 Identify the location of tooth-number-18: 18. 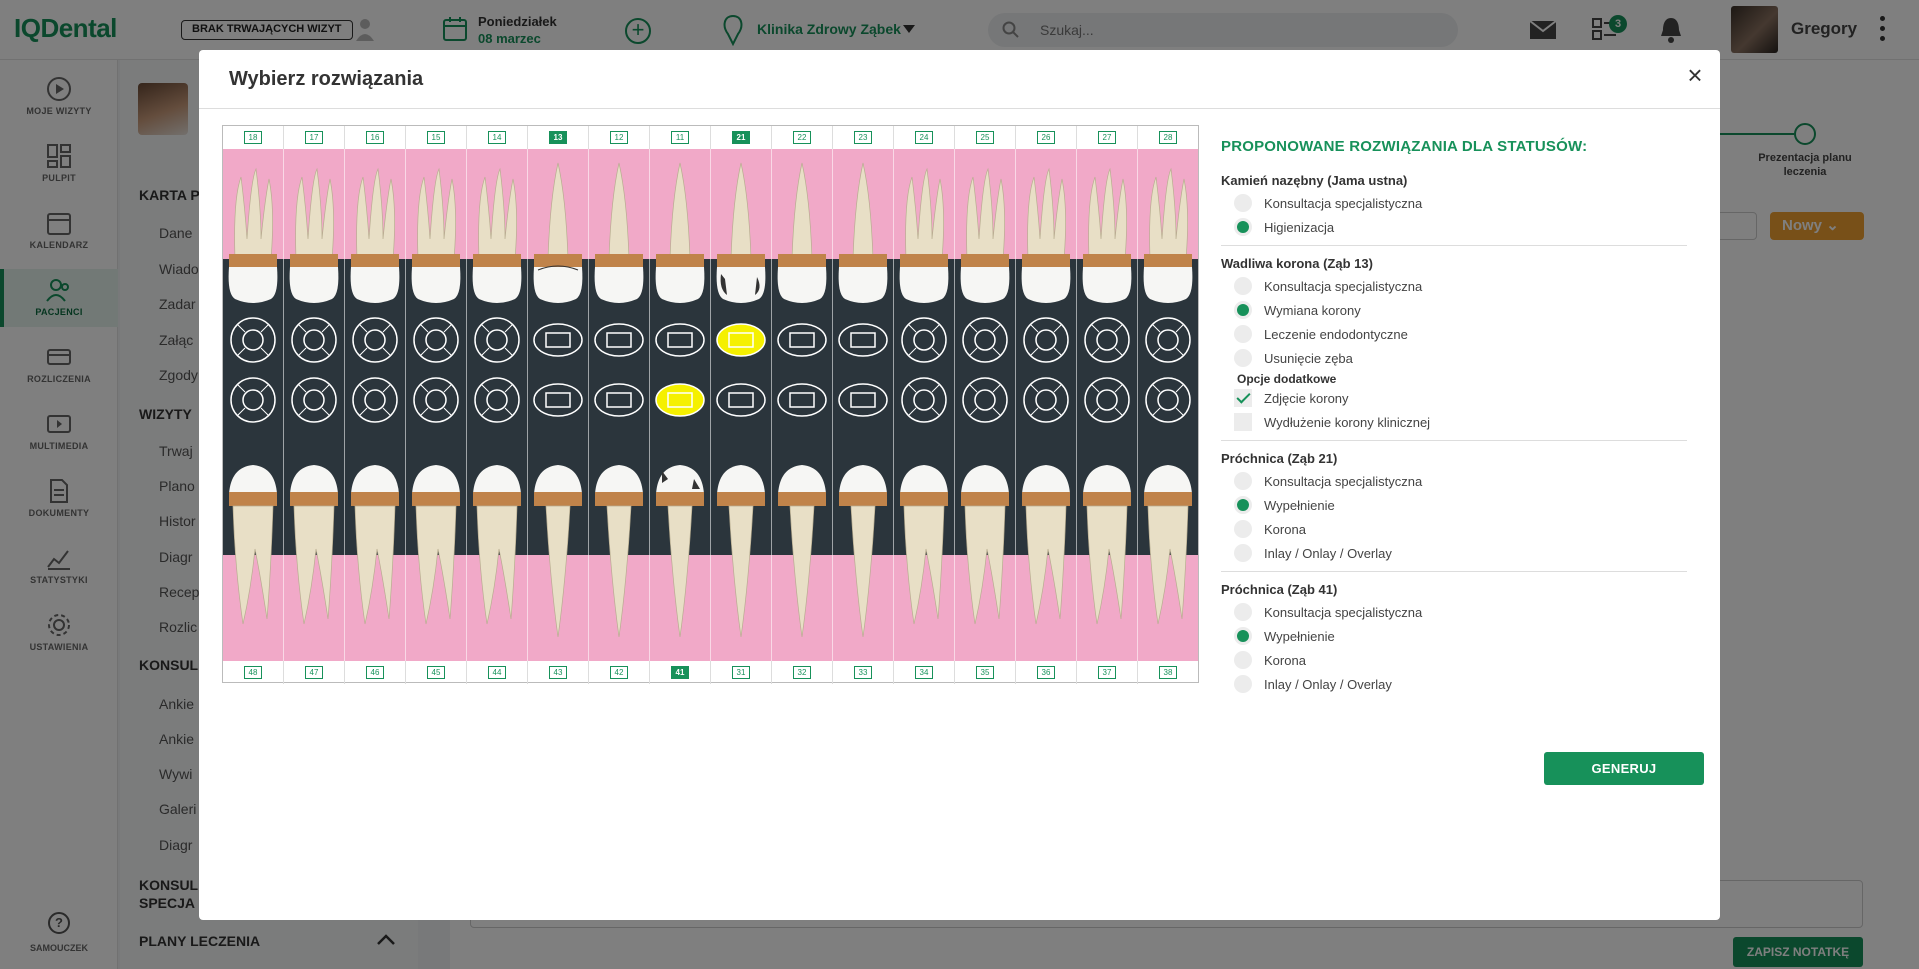
(253, 137).